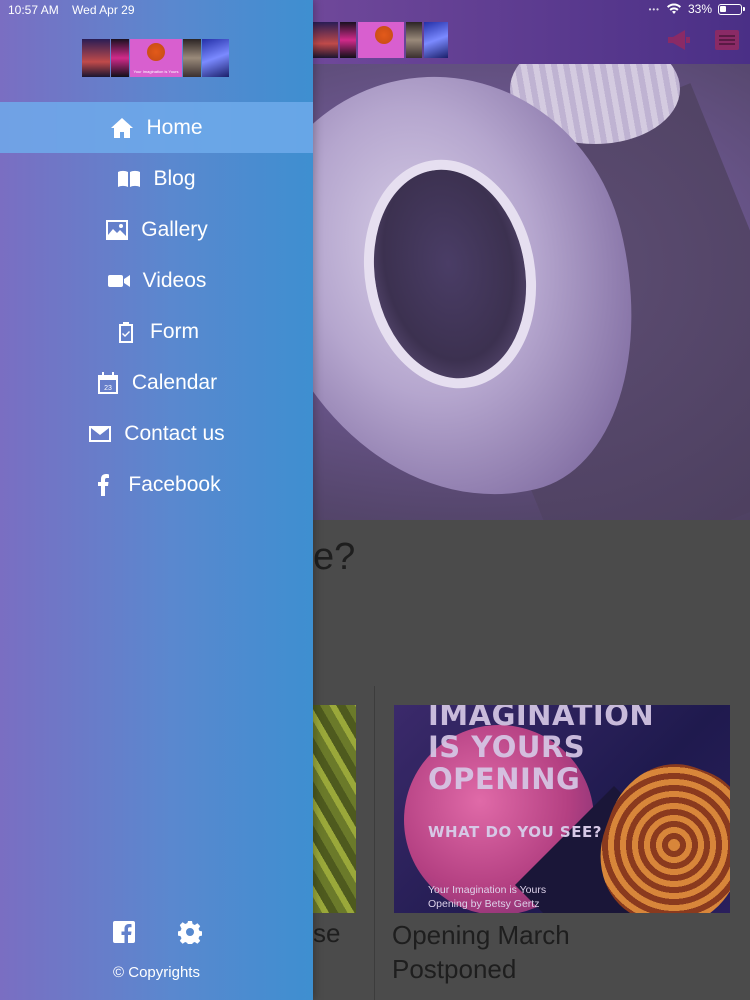  I want to click on menu-item-contact-us: Contact us, so click(156, 433).